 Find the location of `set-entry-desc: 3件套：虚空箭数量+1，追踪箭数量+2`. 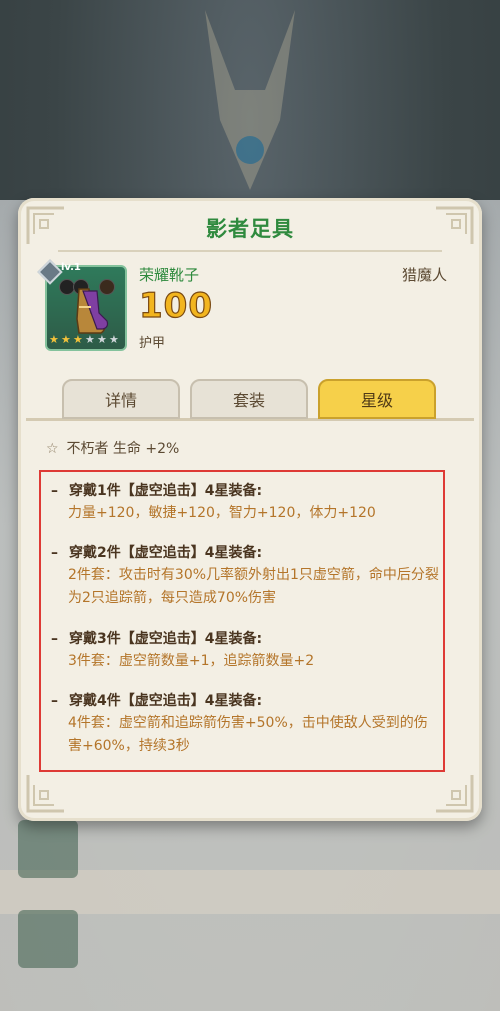

set-entry-desc: 3件套：虚空箭数量+1，追踪箭数量+2 is located at coordinates (191, 661).